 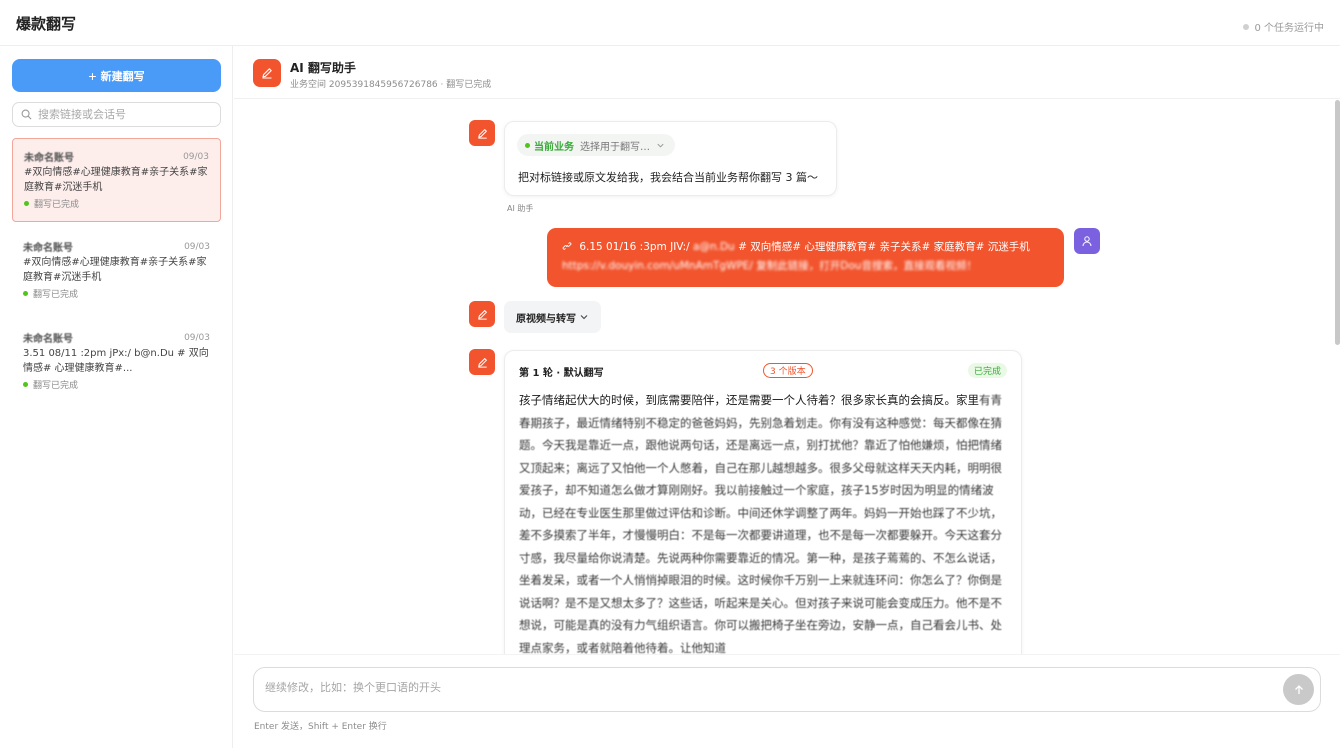 I want to click on rewrite-first-line: 孩子情绪起伏大的时候，到底需要陪伴，还是需要一个人待着？很多家长真的会搞反。家里, so click(x=749, y=400).